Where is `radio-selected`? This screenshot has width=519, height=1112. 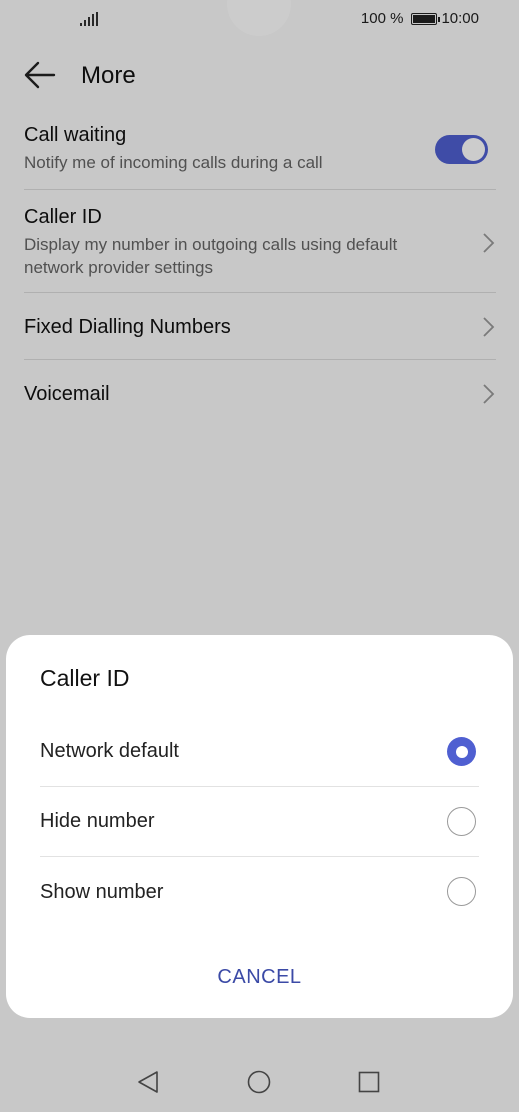 radio-selected is located at coordinates (461, 751).